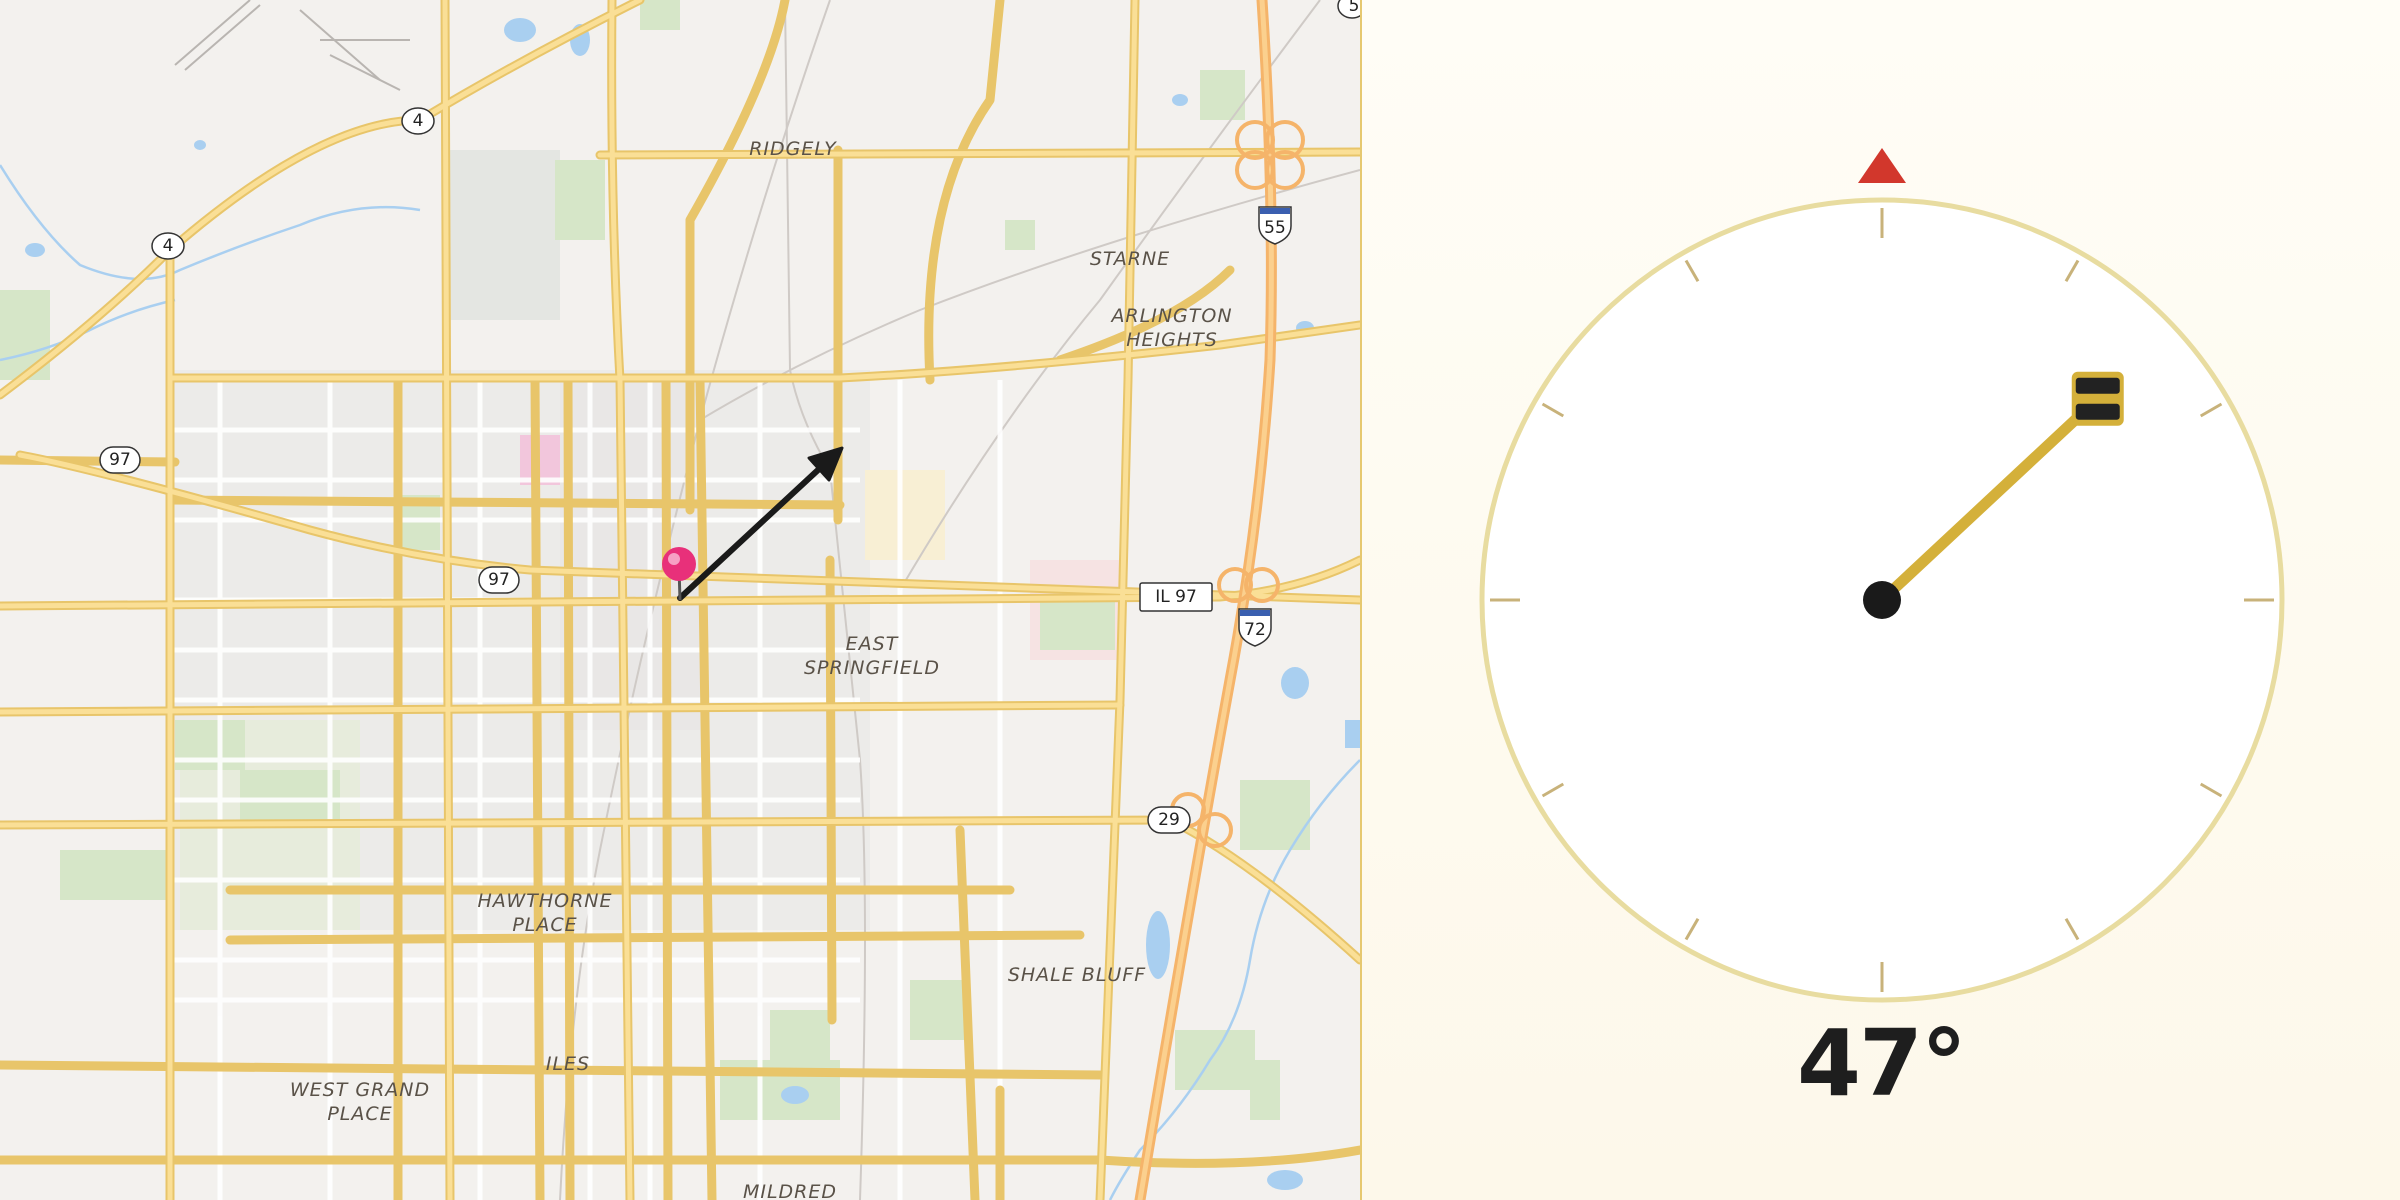  I want to click on place-label-east-springfield-1: EAST, so click(872, 644).